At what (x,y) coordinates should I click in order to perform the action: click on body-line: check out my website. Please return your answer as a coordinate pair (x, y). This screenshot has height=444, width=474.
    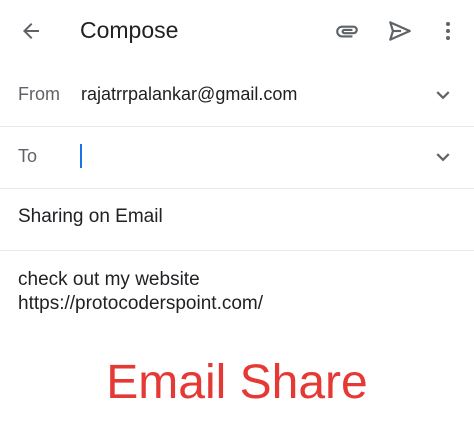
    Looking at the image, I should click on (109, 279).